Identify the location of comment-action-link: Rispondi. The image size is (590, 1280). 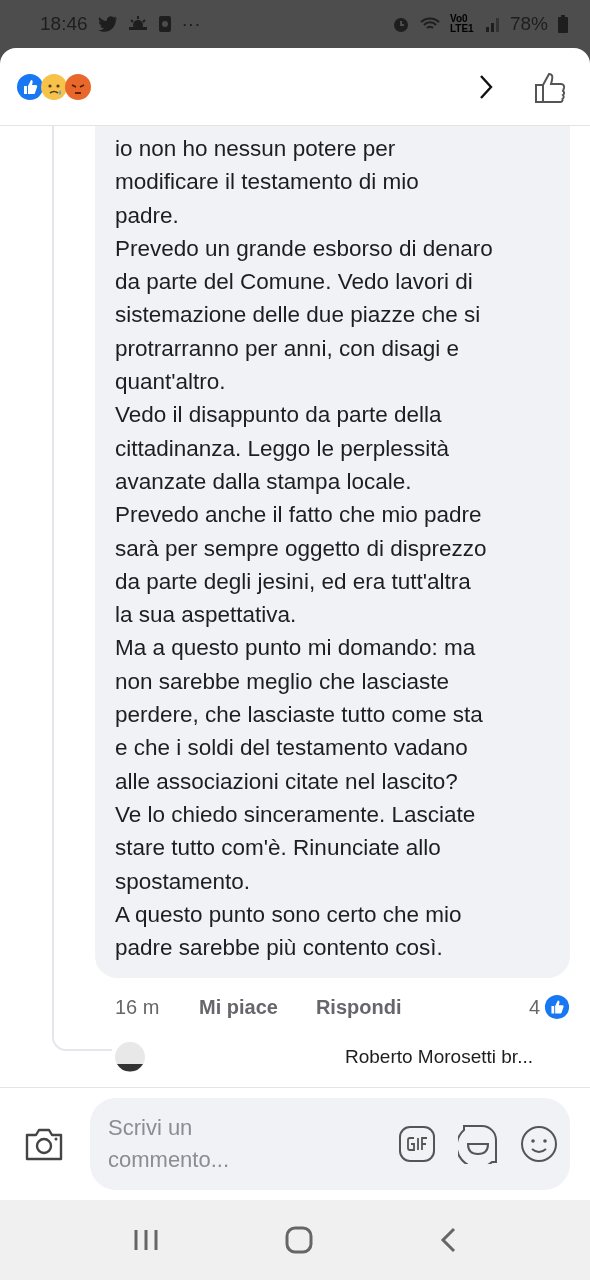
(358, 1007).